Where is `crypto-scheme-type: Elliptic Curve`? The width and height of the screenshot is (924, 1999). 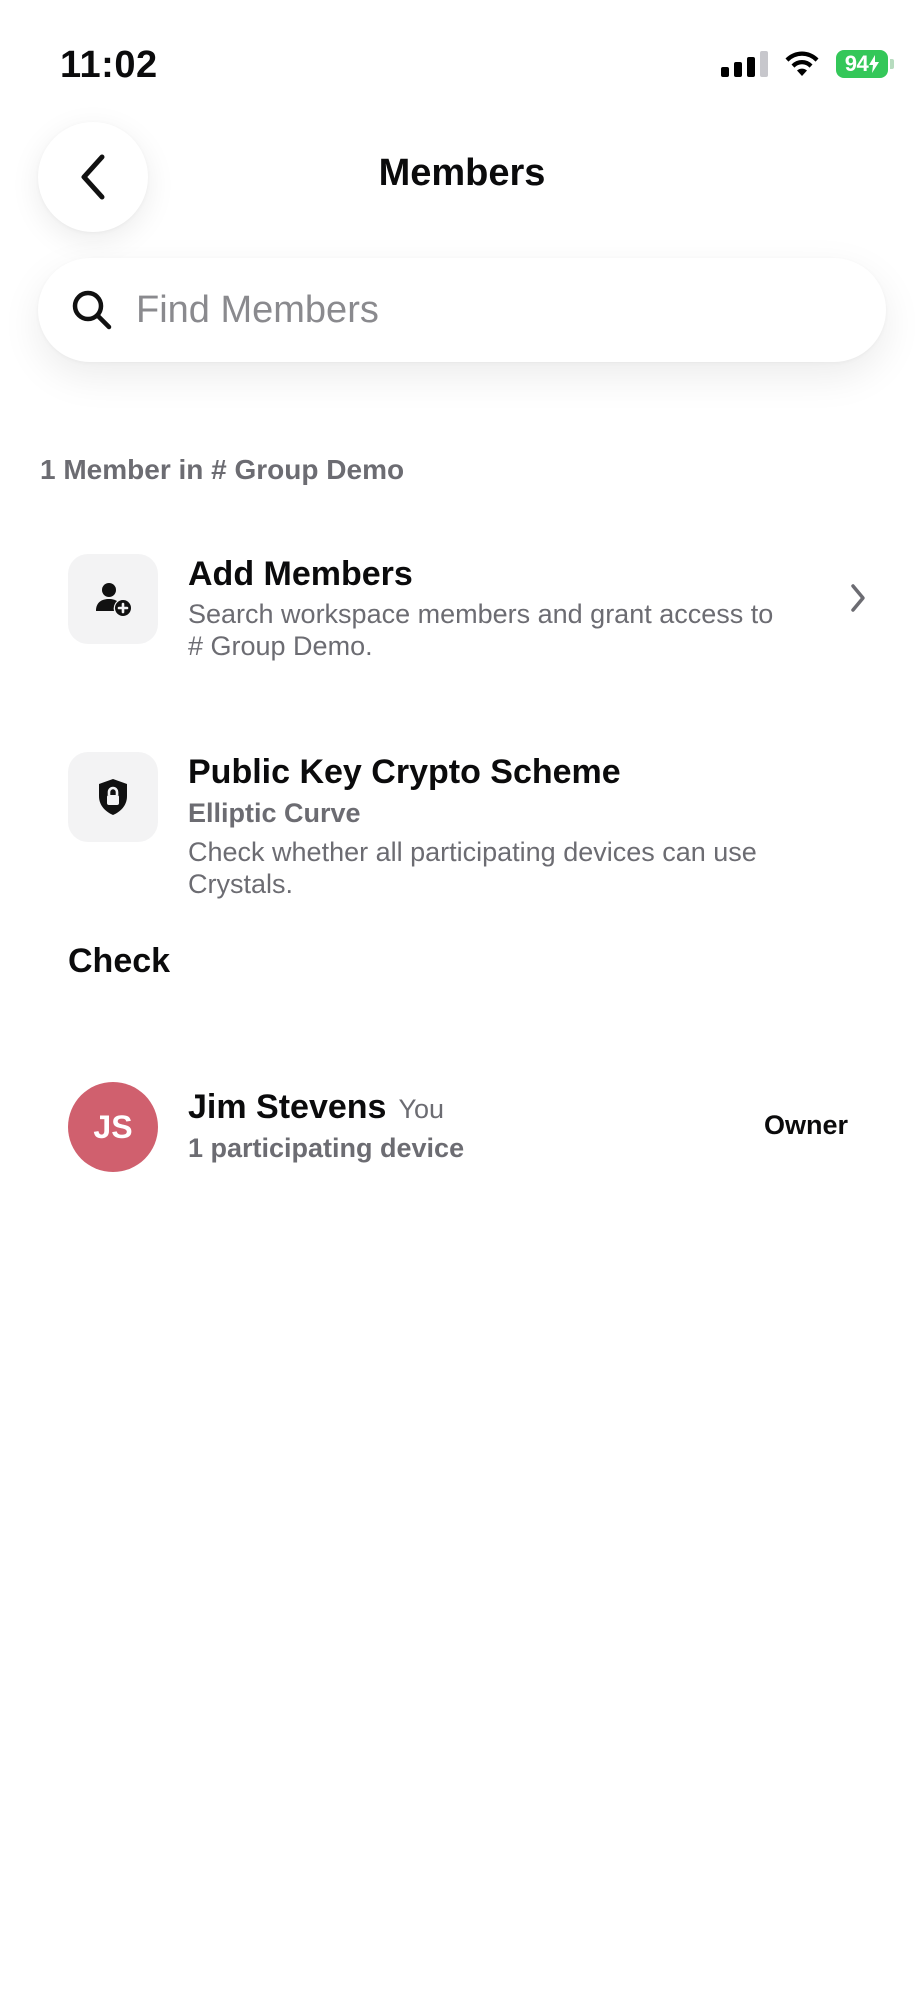 crypto-scheme-type: Elliptic Curve is located at coordinates (274, 813).